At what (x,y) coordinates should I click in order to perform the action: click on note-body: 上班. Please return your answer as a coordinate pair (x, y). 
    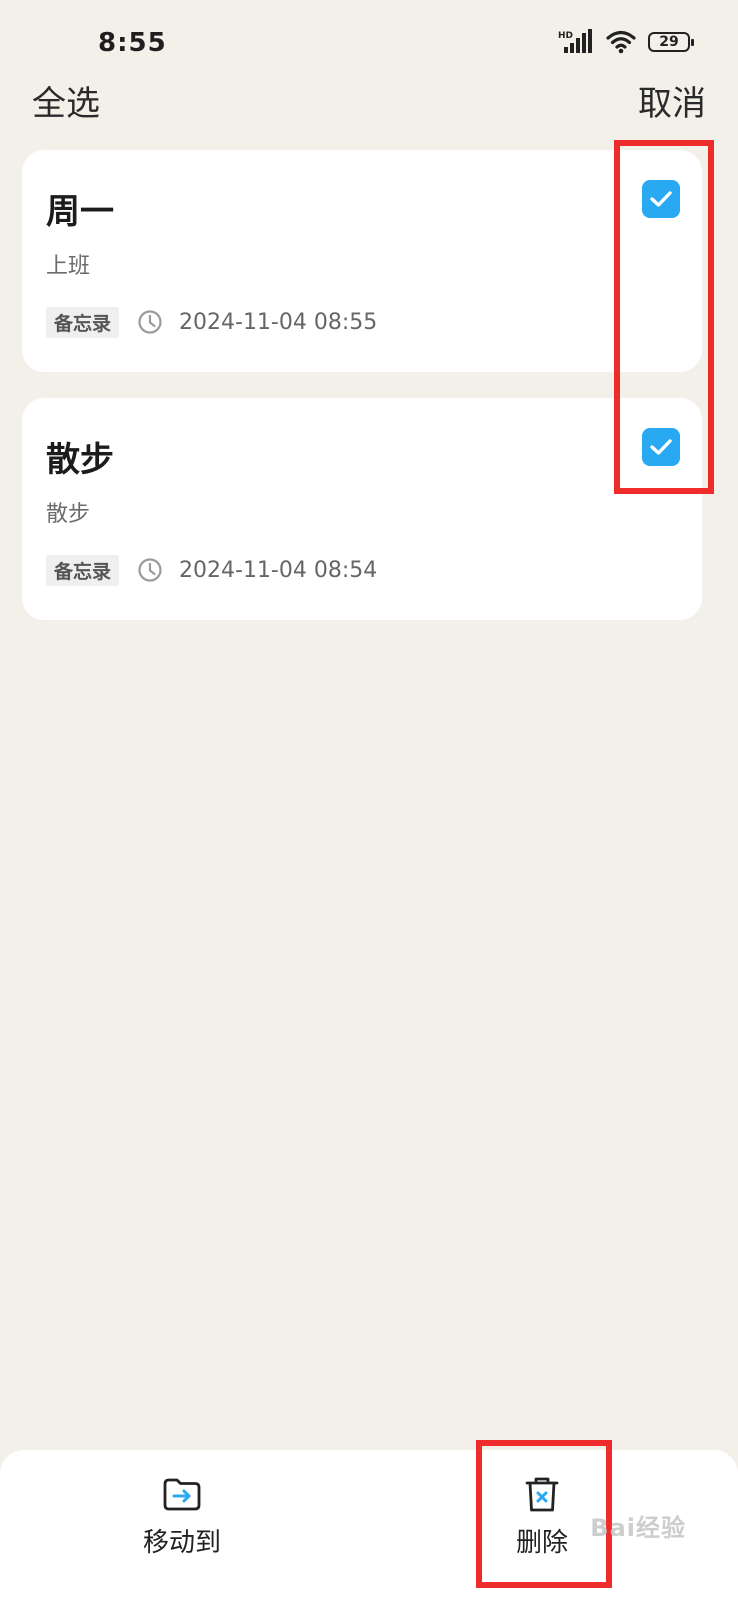
    Looking at the image, I should click on (68, 266).